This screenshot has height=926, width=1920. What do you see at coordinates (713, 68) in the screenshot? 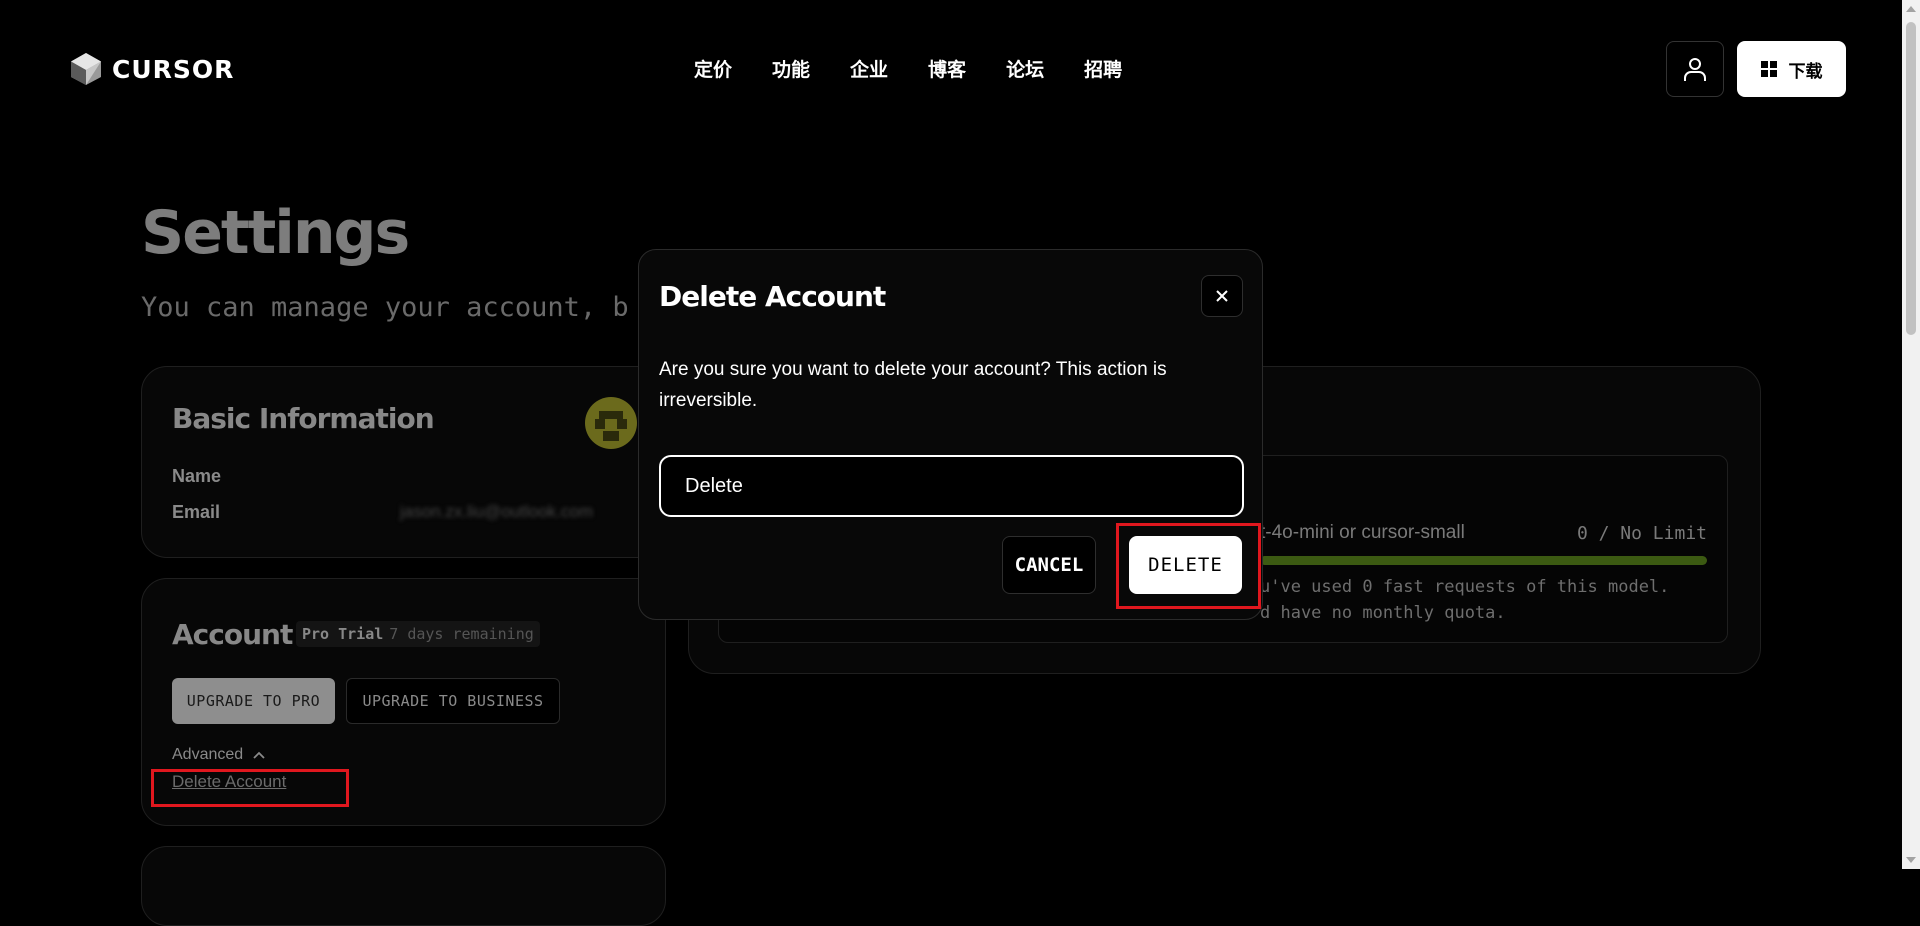
I see `nav-pricing: 定价` at bounding box center [713, 68].